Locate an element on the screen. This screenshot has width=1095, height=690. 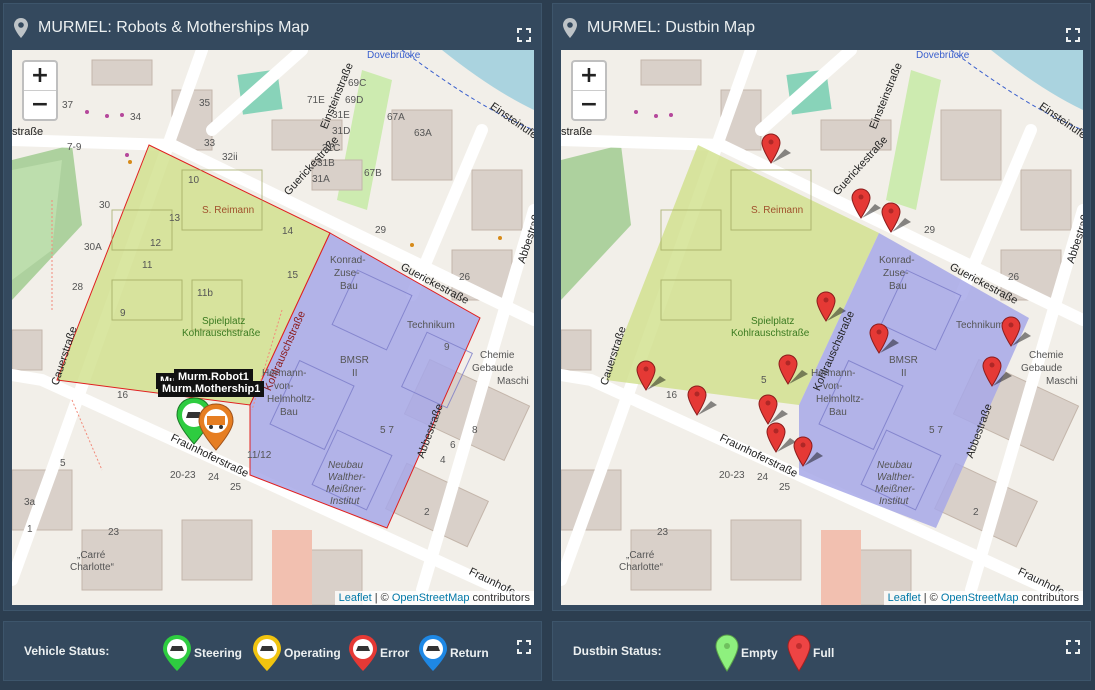
map-label: Hermann- is located at coordinates (284, 373).